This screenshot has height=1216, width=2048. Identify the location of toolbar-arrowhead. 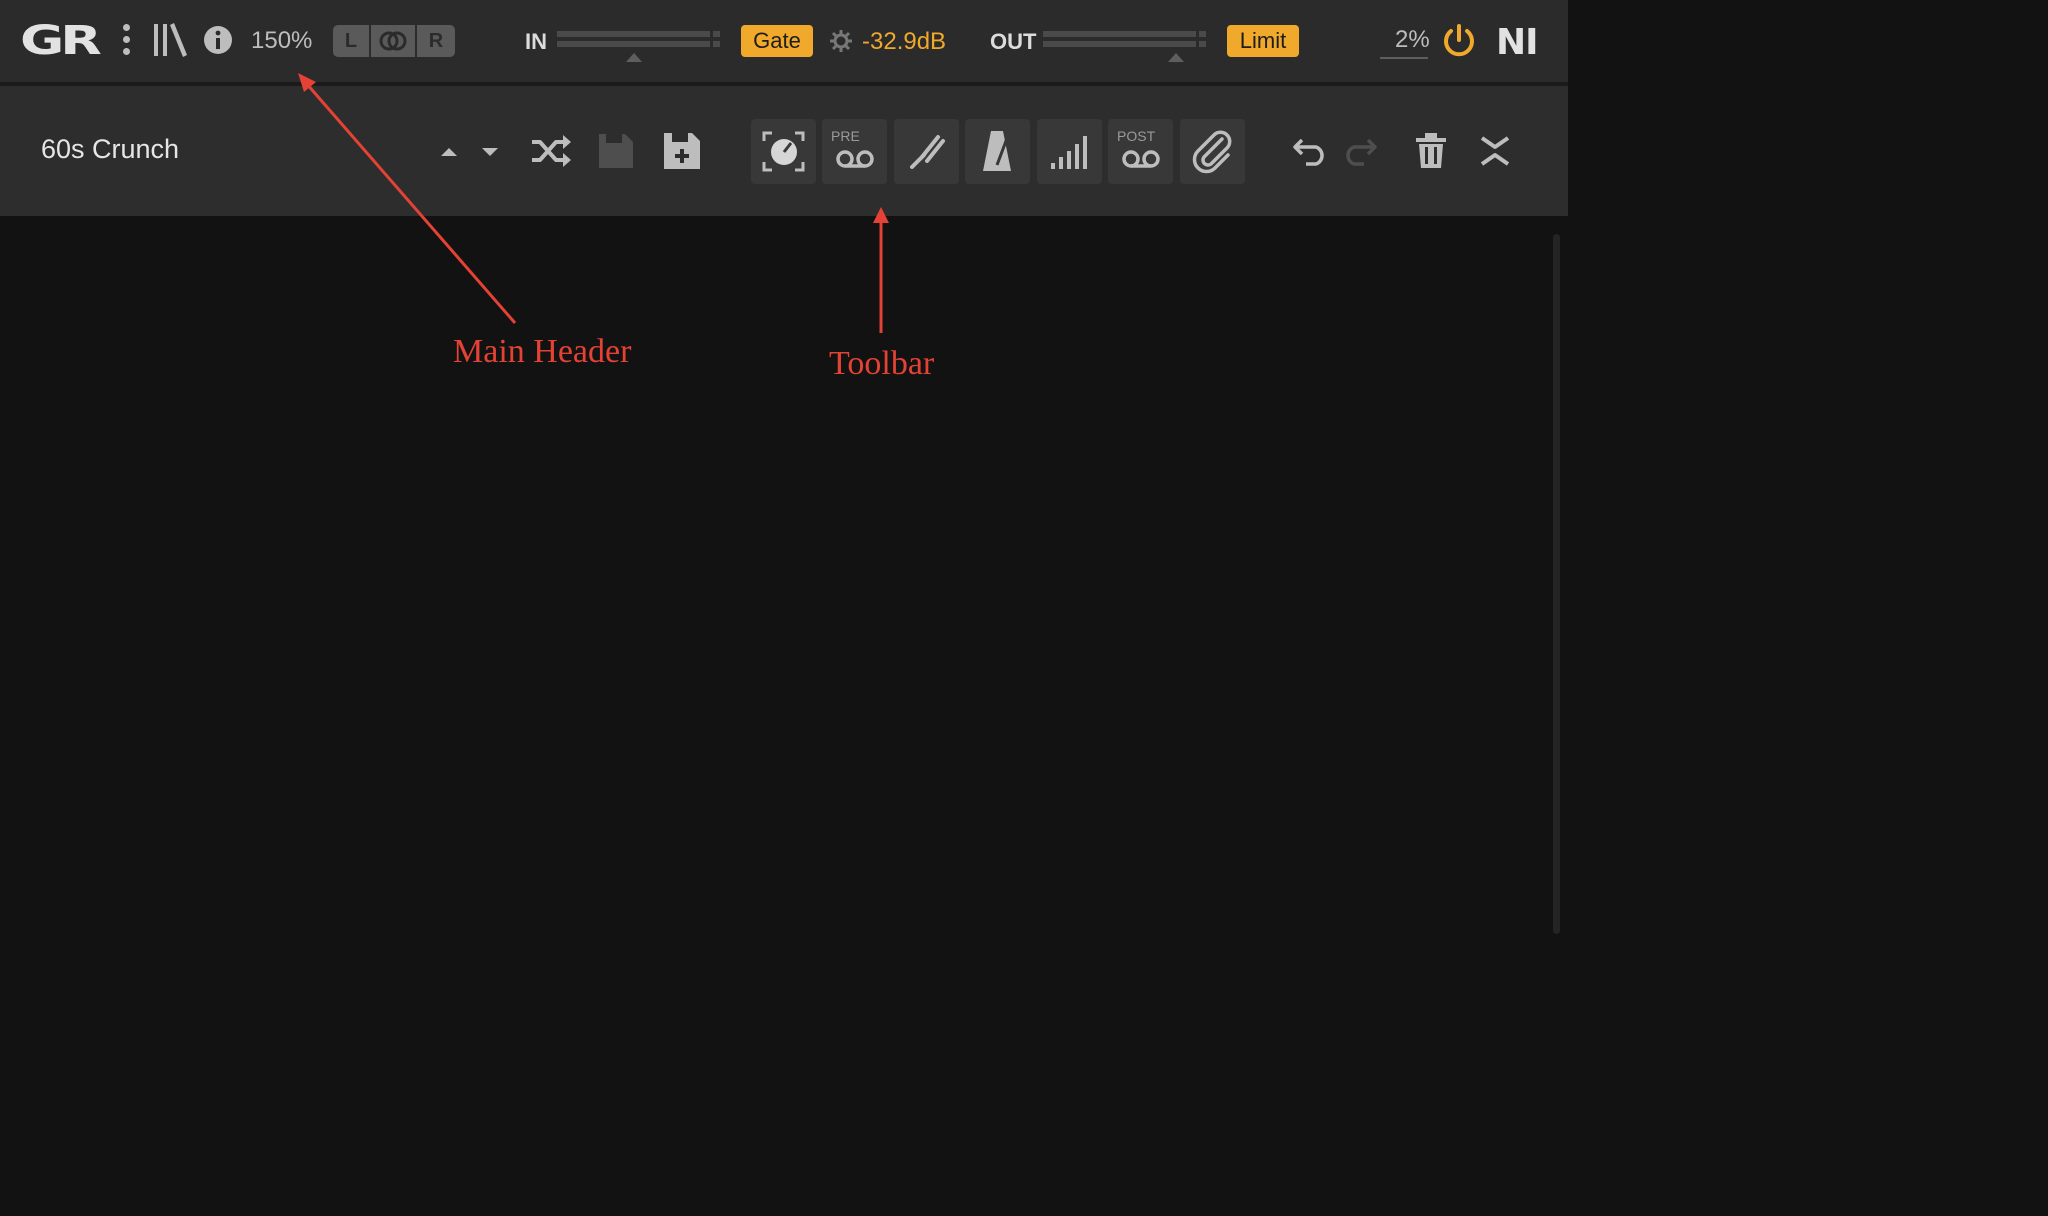
(881, 215).